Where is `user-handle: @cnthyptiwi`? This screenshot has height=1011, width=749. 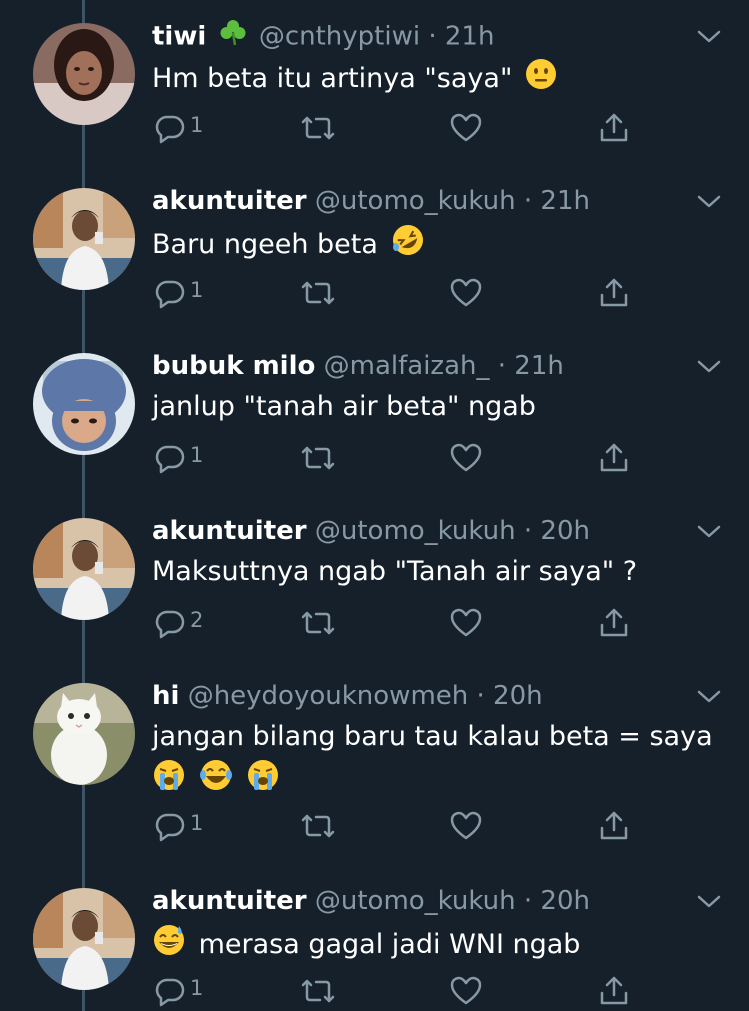 user-handle: @cnthyptiwi is located at coordinates (339, 37).